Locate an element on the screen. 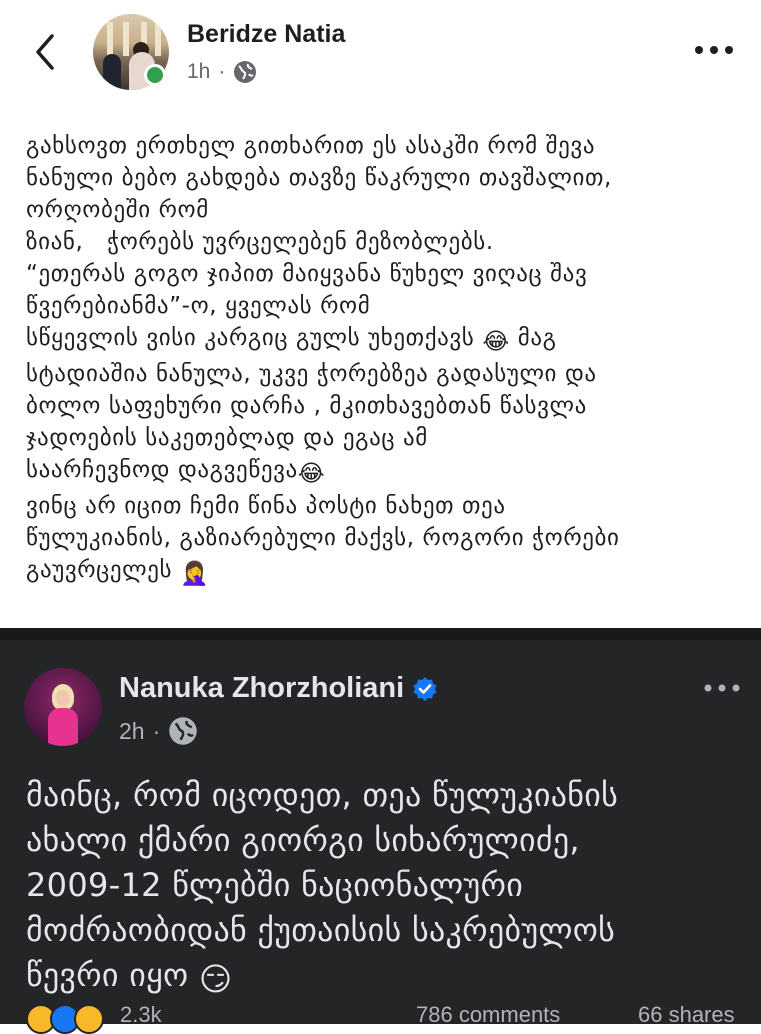 The width and height of the screenshot is (761, 1034). smirk-emoji-icon: 😏 is located at coordinates (215, 979).